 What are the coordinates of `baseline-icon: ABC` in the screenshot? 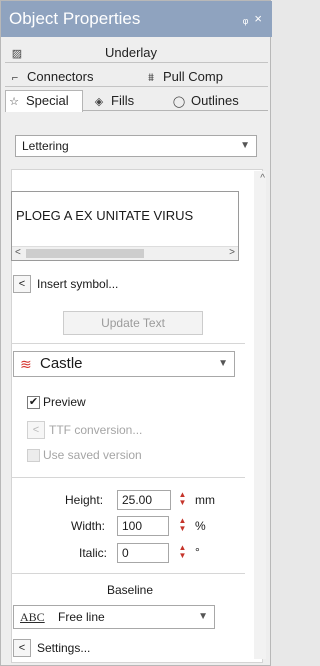 It's located at (32, 617).